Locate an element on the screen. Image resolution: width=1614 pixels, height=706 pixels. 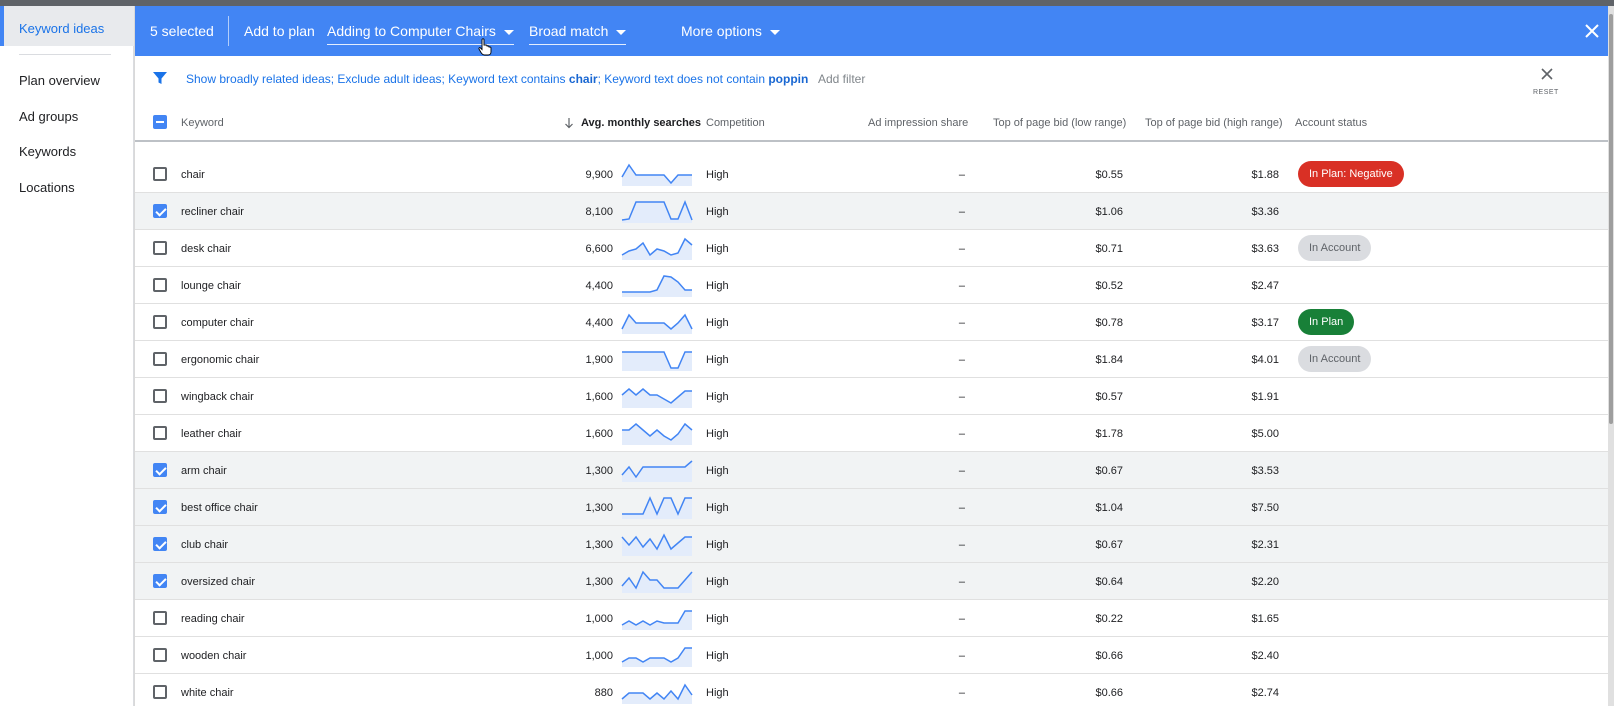
table-row: recliner chair 8,100 High – $1.06 $3.36 is located at coordinates (871, 211).